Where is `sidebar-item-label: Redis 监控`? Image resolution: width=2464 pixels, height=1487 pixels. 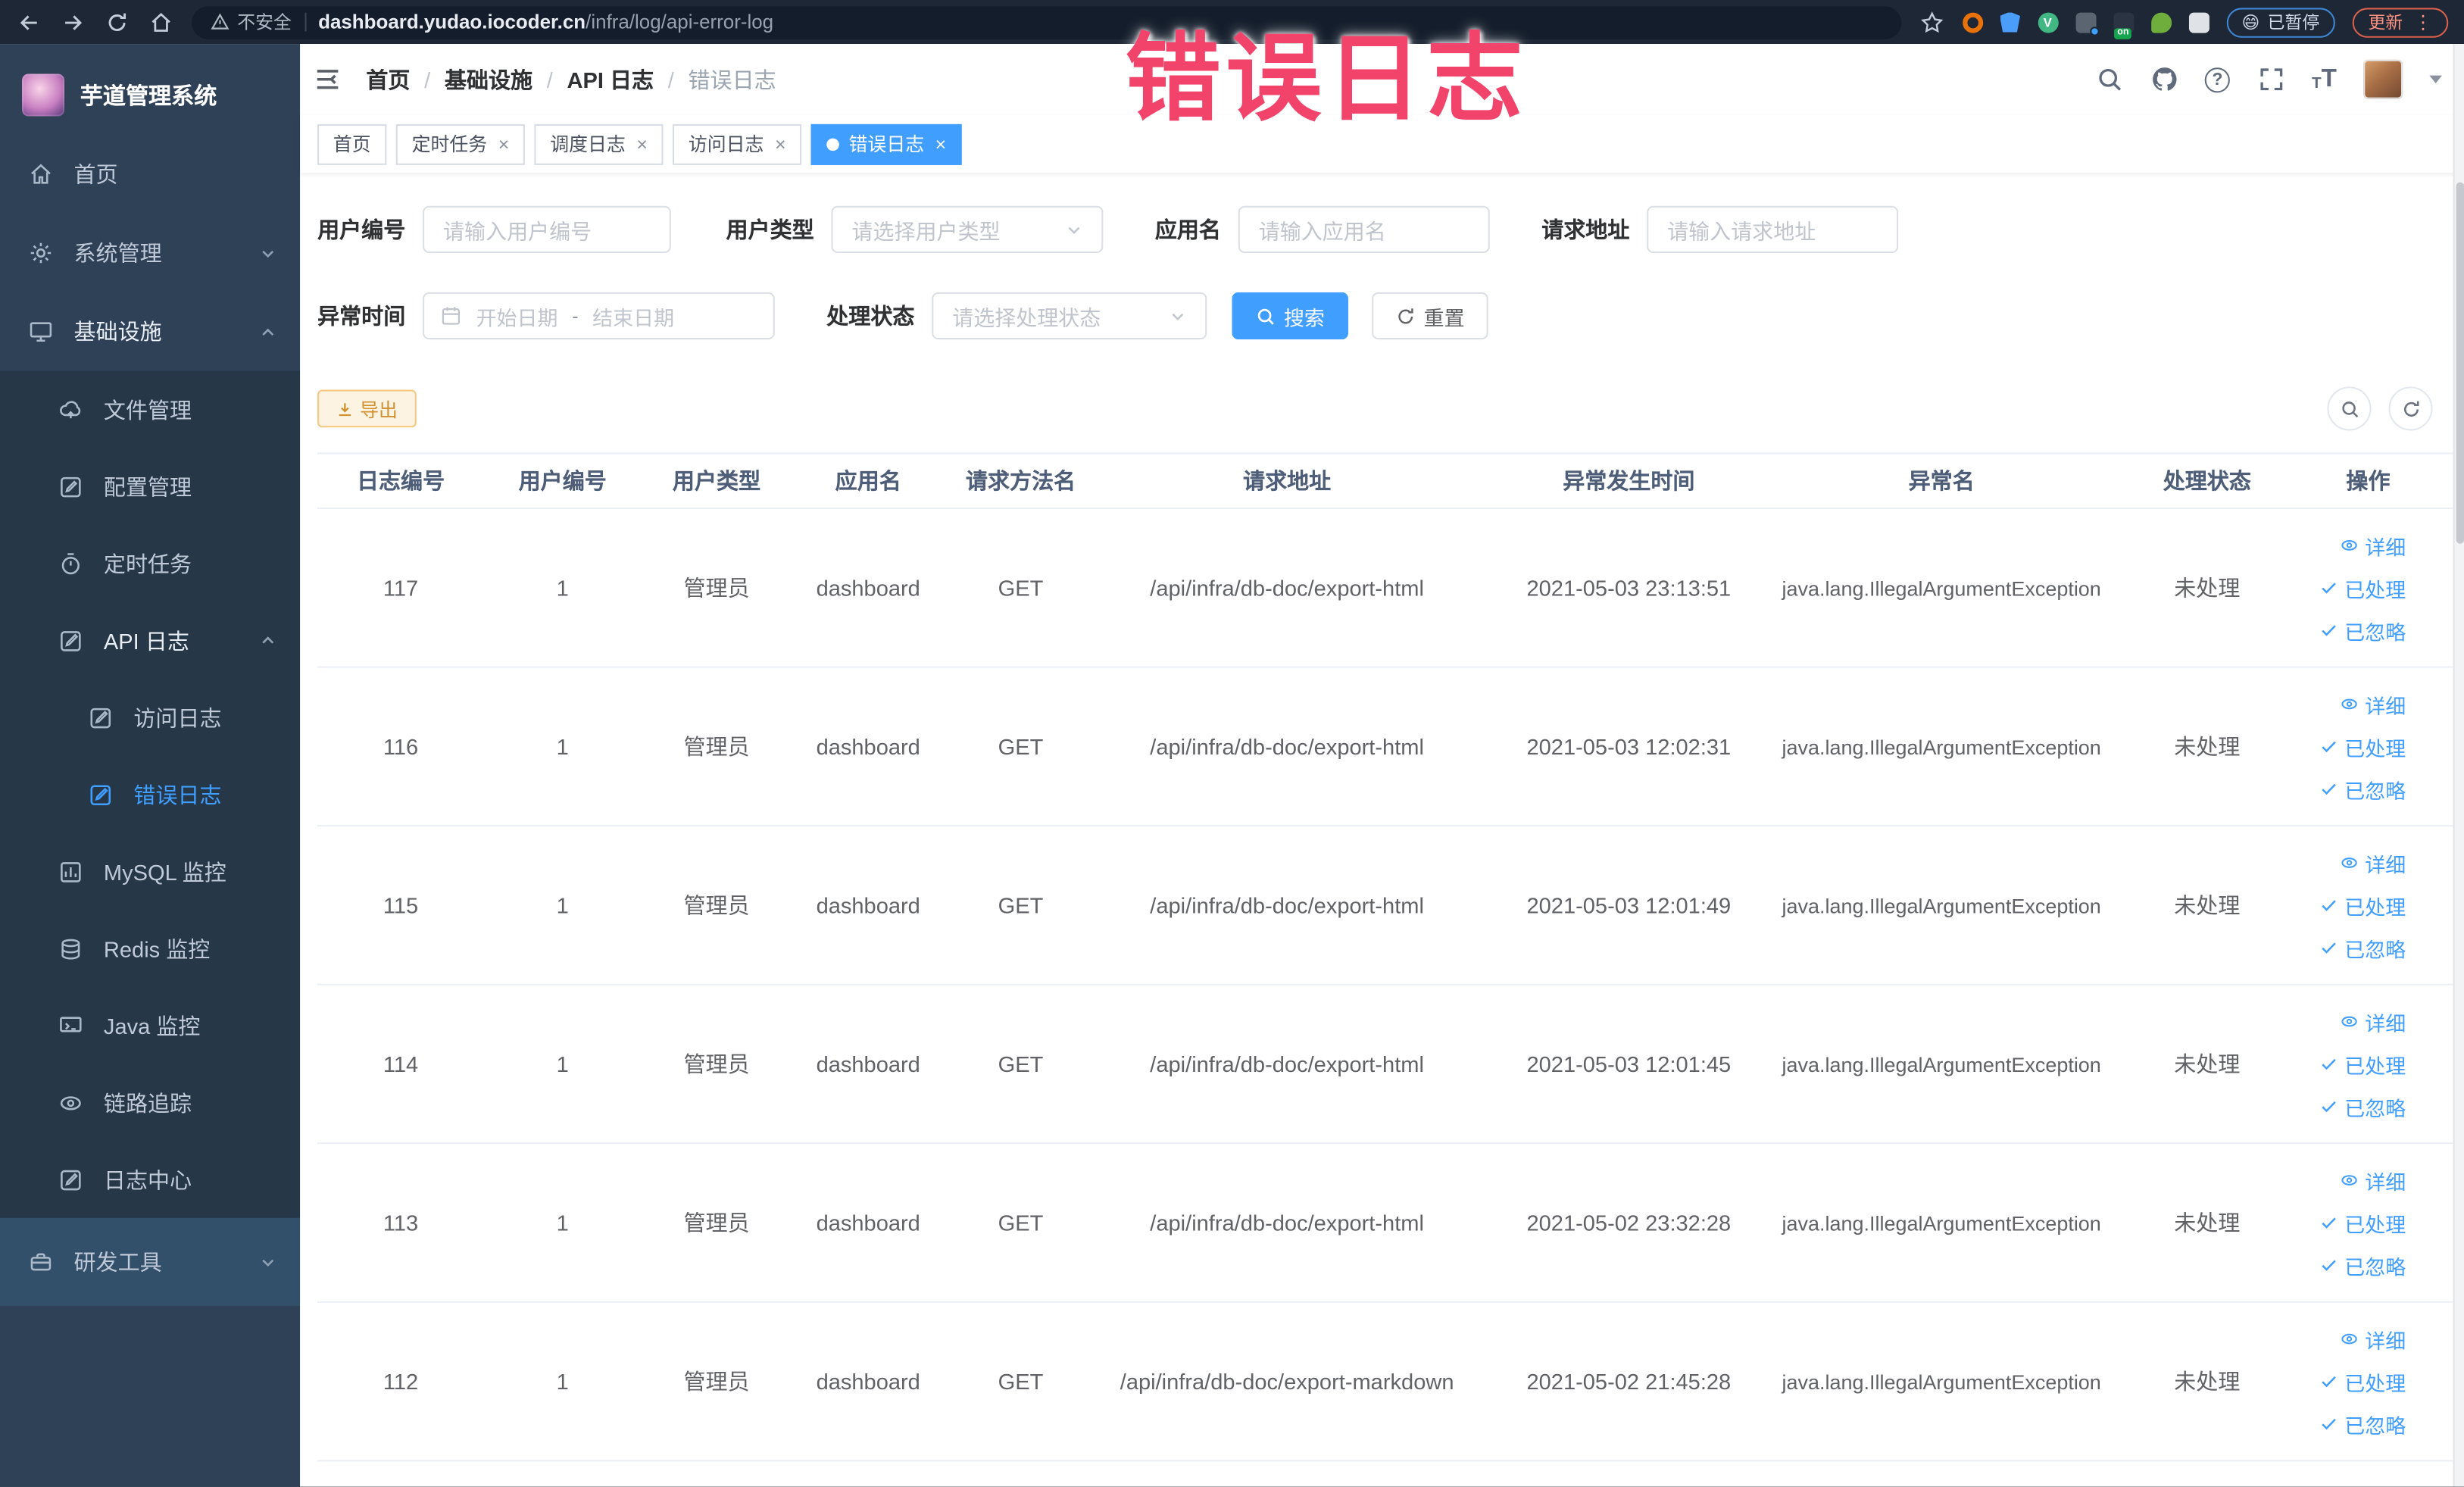 sidebar-item-label: Redis 监控 is located at coordinates (157, 948).